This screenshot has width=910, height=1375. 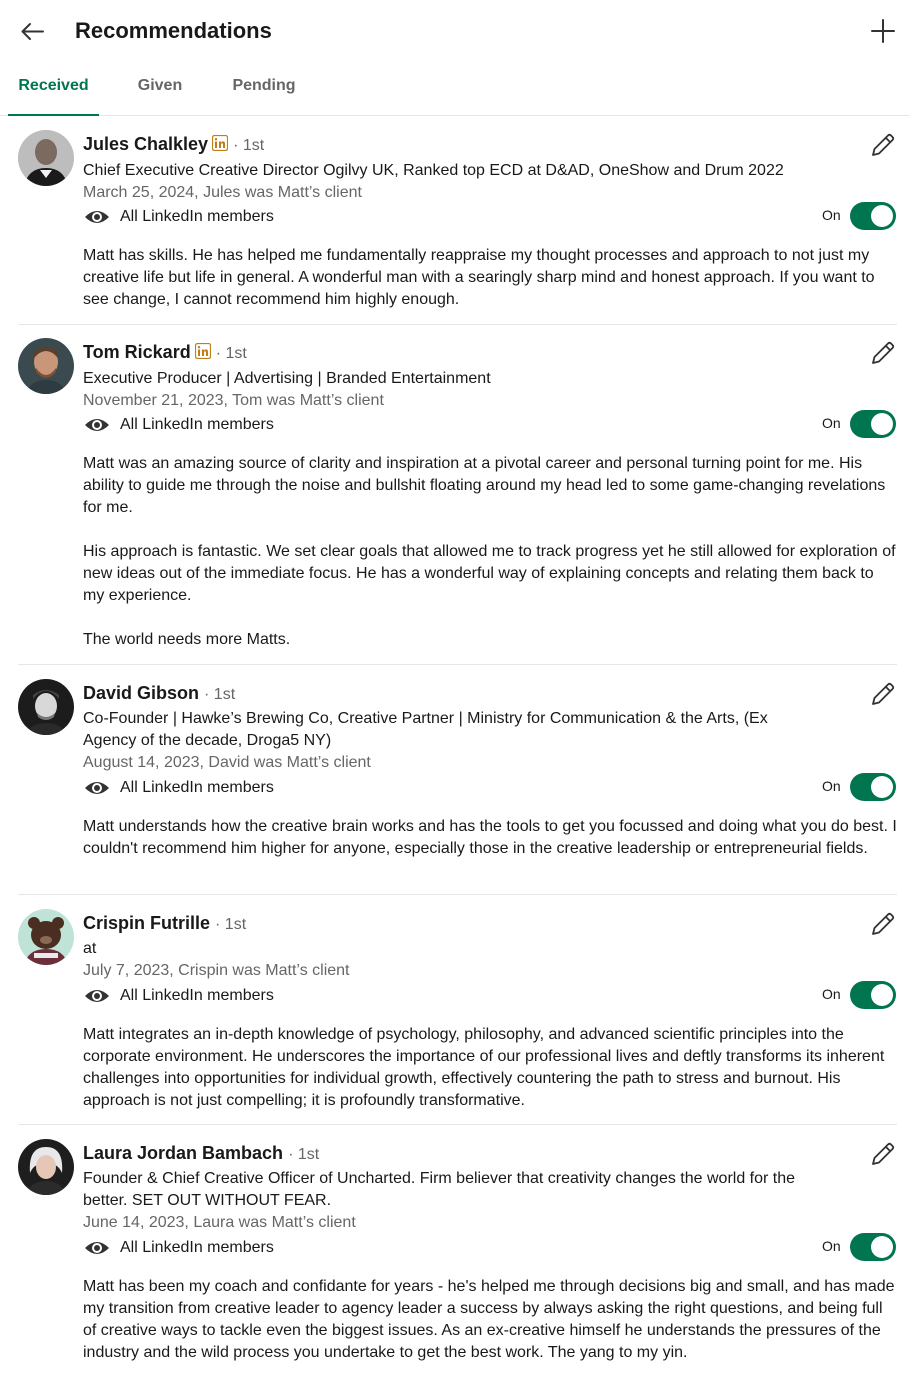 I want to click on arrow-left-icon, so click(x=32, y=31).